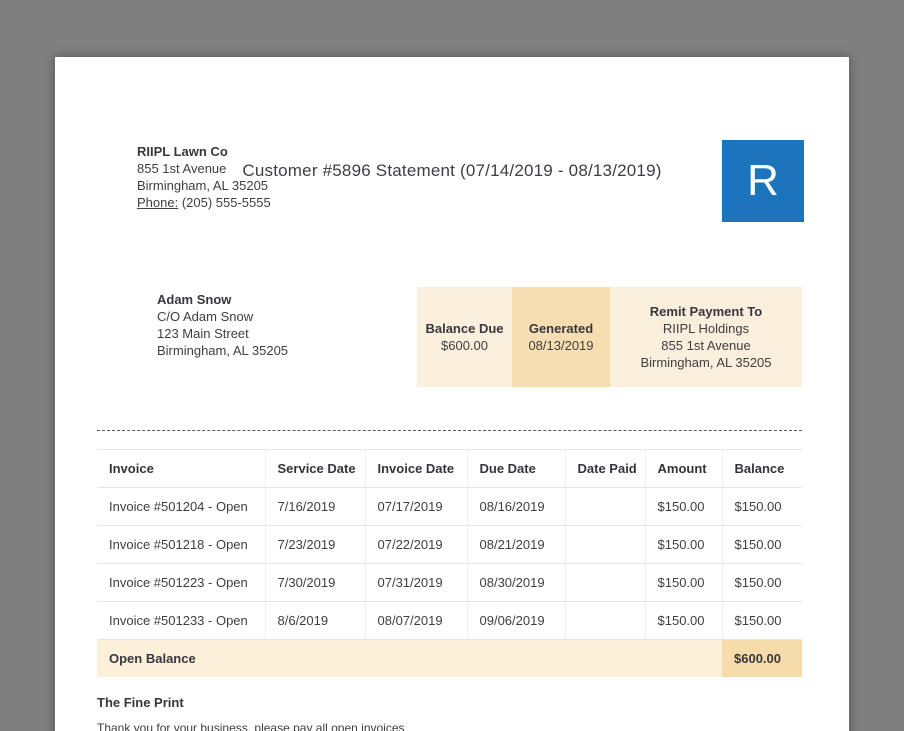 The height and width of the screenshot is (731, 904). I want to click on fine-print-title: The Fine Print, so click(140, 702).